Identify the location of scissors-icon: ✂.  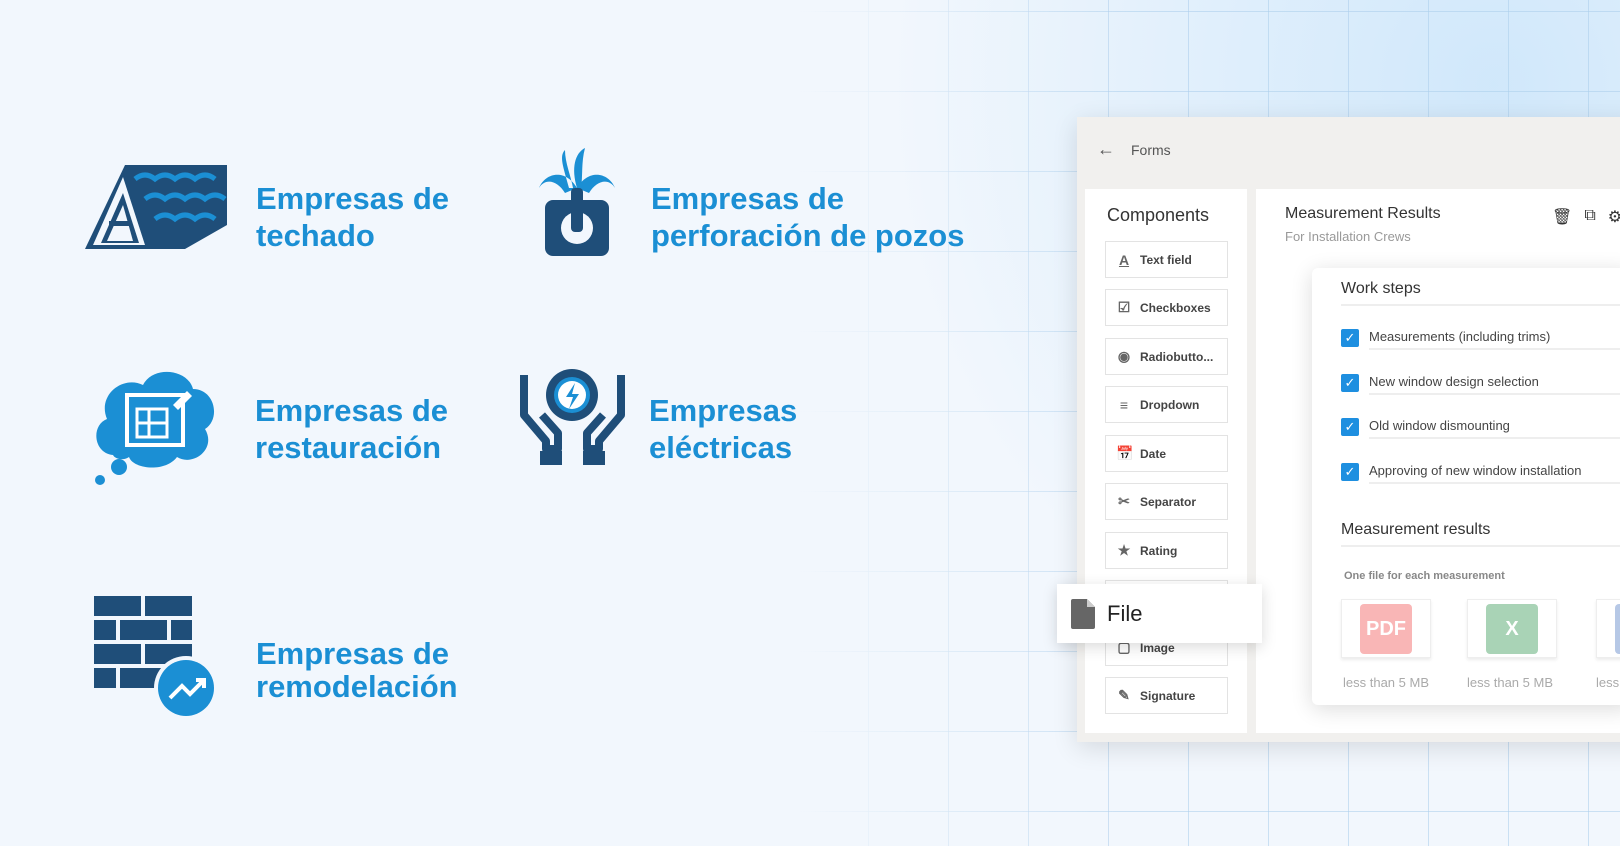
(1124, 501).